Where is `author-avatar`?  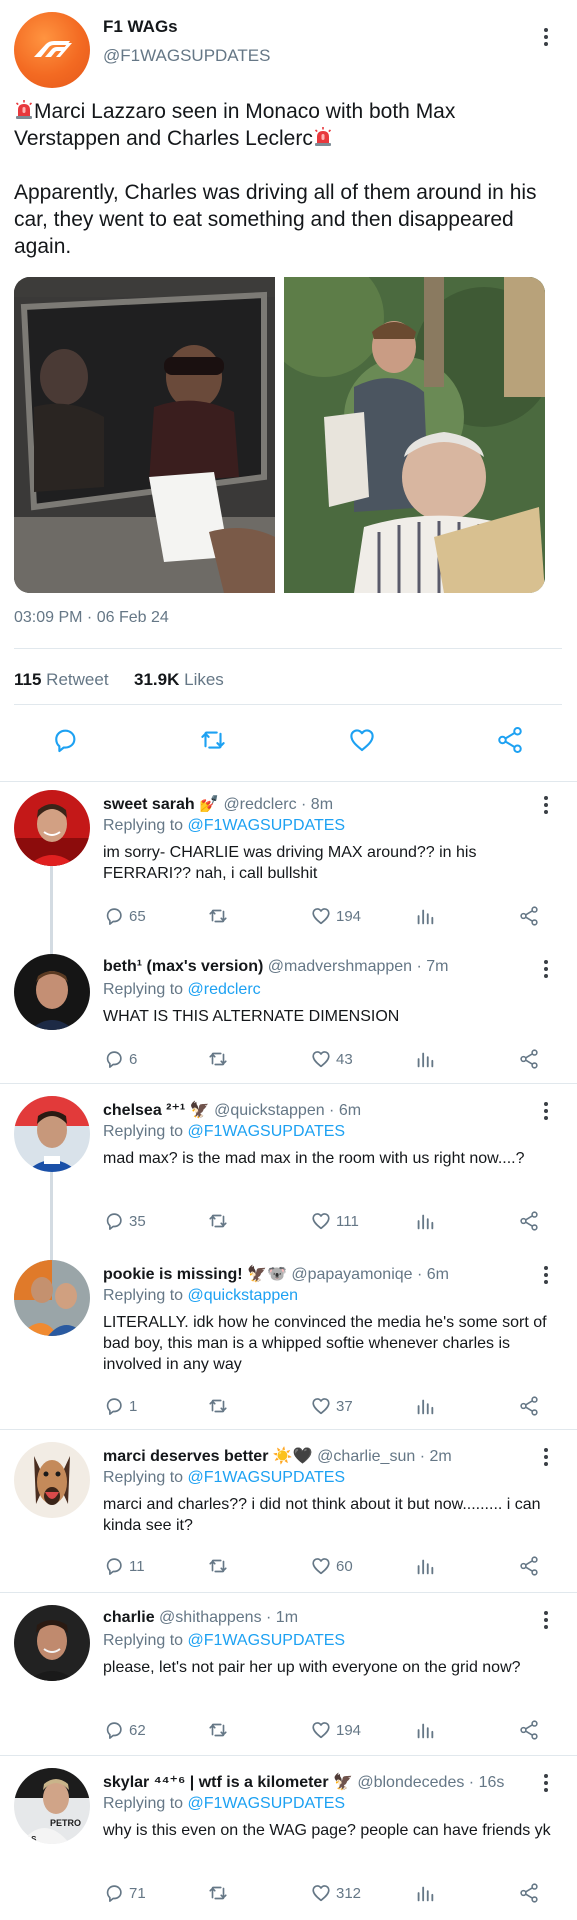
author-avatar is located at coordinates (52, 50).